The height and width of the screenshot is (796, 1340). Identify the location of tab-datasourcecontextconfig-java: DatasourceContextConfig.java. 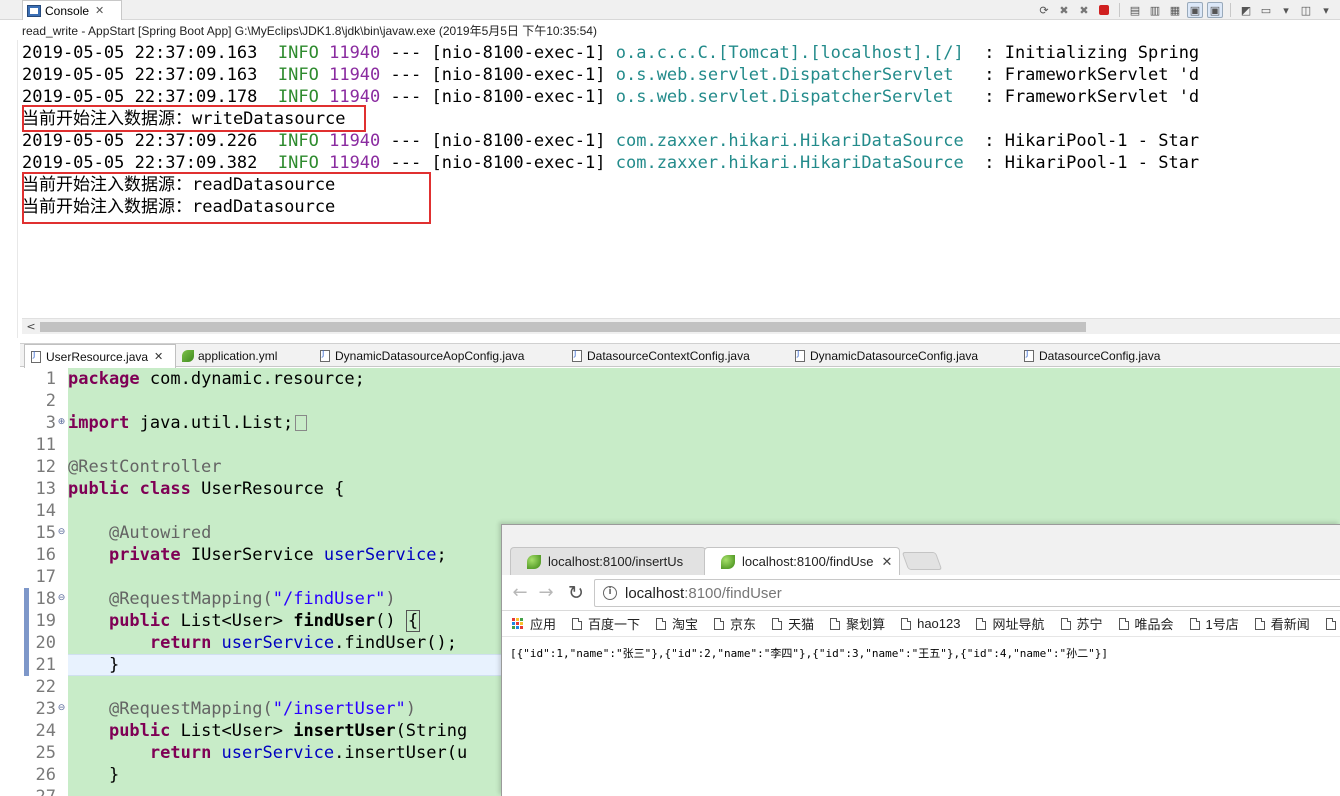
(661, 356).